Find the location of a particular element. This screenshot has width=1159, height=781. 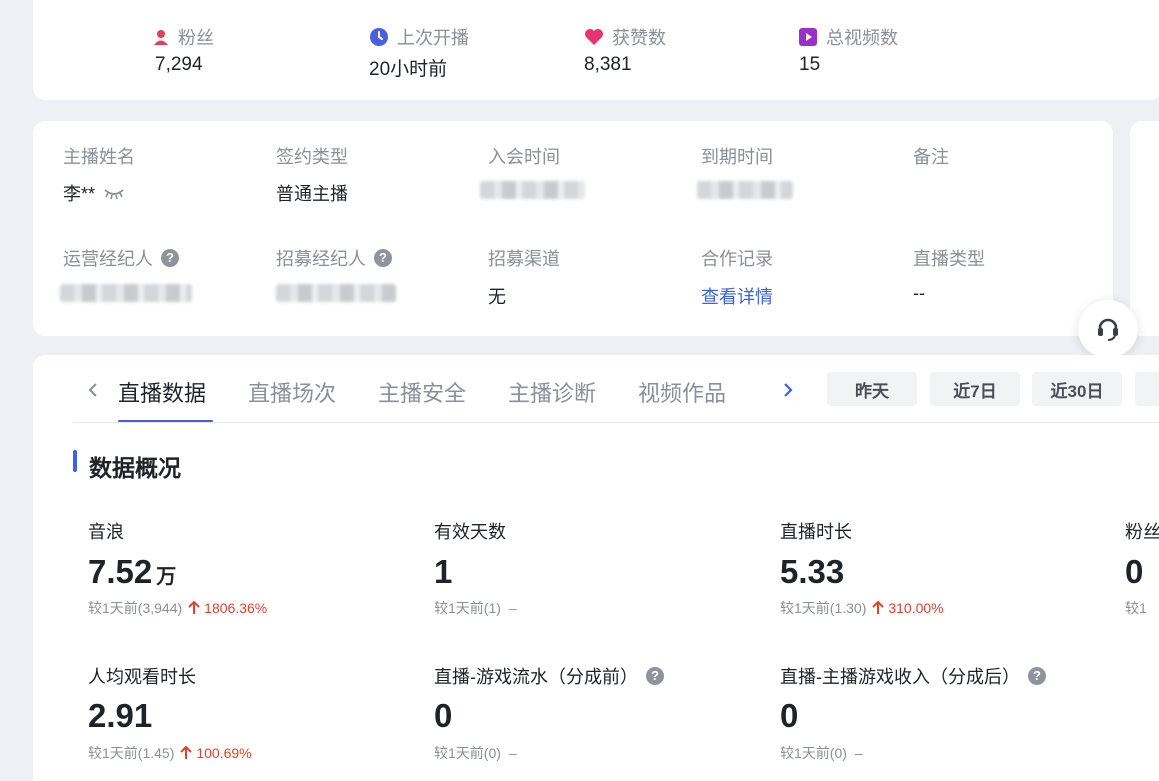

host-name-text: 李** is located at coordinates (79, 194).